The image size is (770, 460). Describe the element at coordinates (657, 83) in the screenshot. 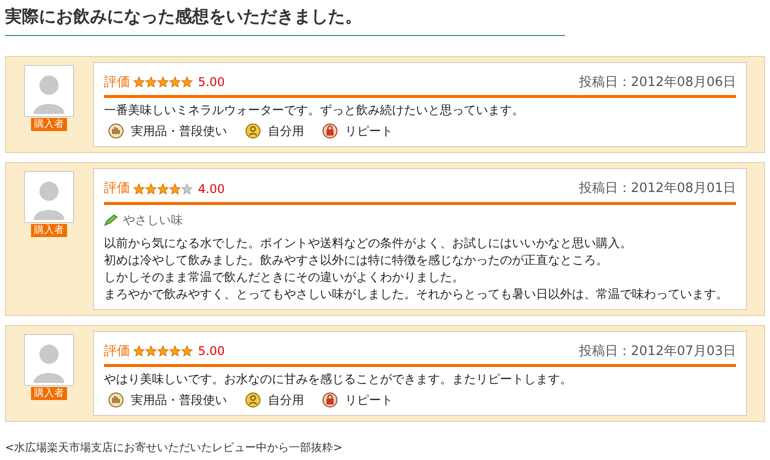

I see `post-date: 投稿日：2012年08月06日` at that location.